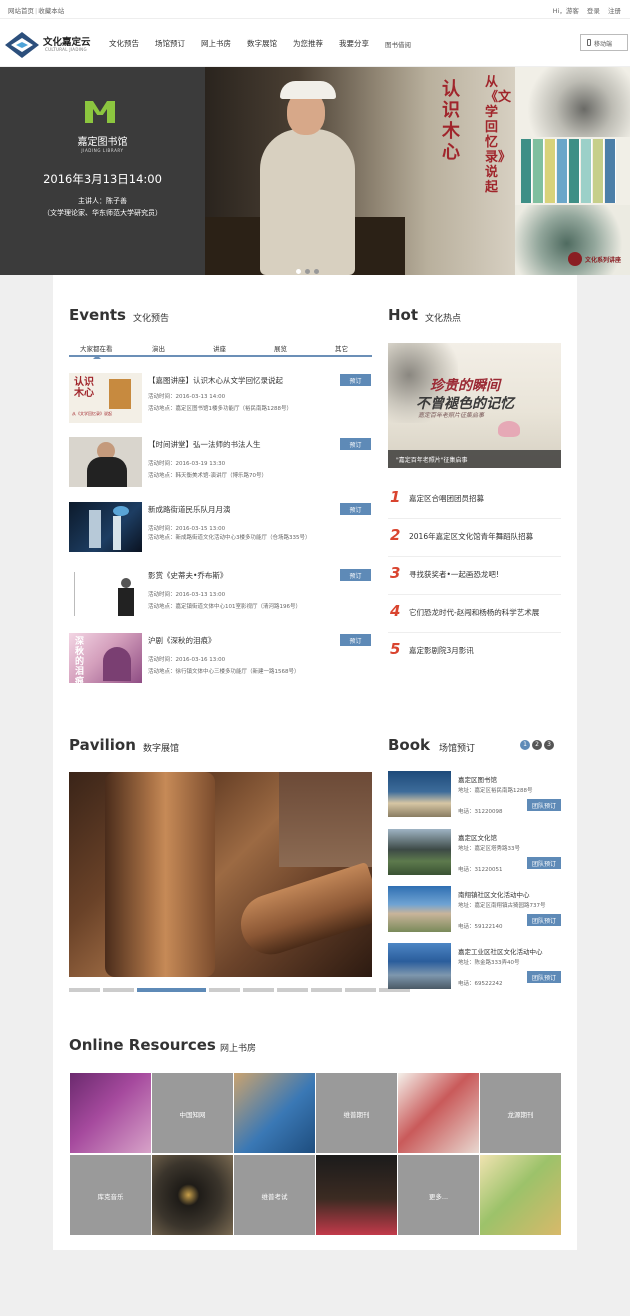 Image resolution: width=630 pixels, height=1316 pixels. Describe the element at coordinates (192, 1113) in the screenshot. I see `resource-tile-cnki: 中国知网` at that location.